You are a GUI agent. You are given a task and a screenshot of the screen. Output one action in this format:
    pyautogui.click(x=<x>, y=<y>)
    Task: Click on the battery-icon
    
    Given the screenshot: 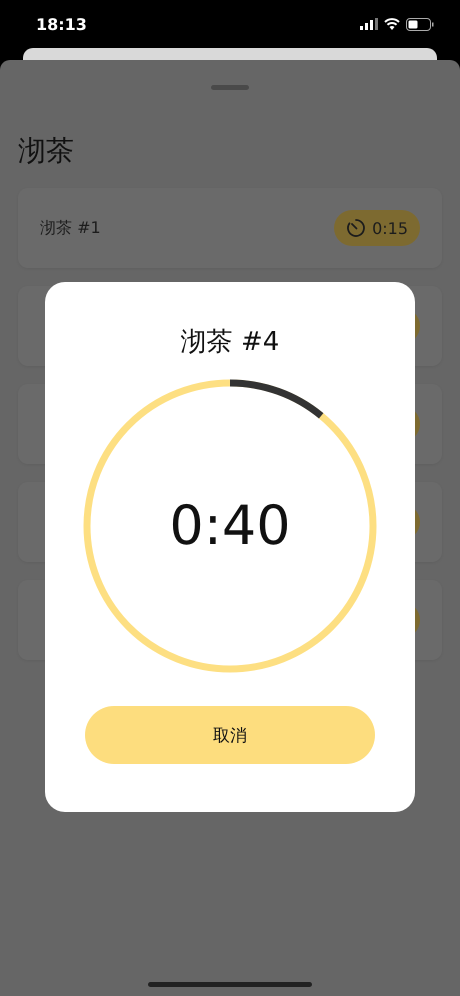 What is the action you would take?
    pyautogui.click(x=420, y=24)
    